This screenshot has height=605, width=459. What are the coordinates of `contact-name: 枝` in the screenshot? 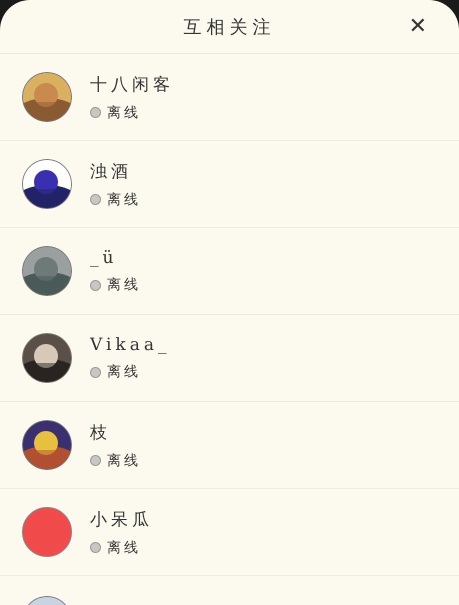 It's located at (101, 433).